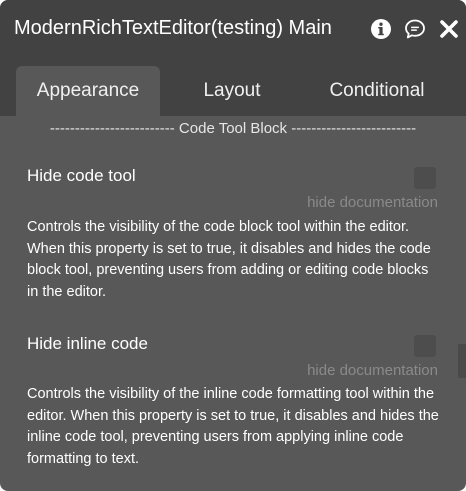 This screenshot has height=491, width=466. I want to click on hide-code-tool-checkbox, so click(425, 178).